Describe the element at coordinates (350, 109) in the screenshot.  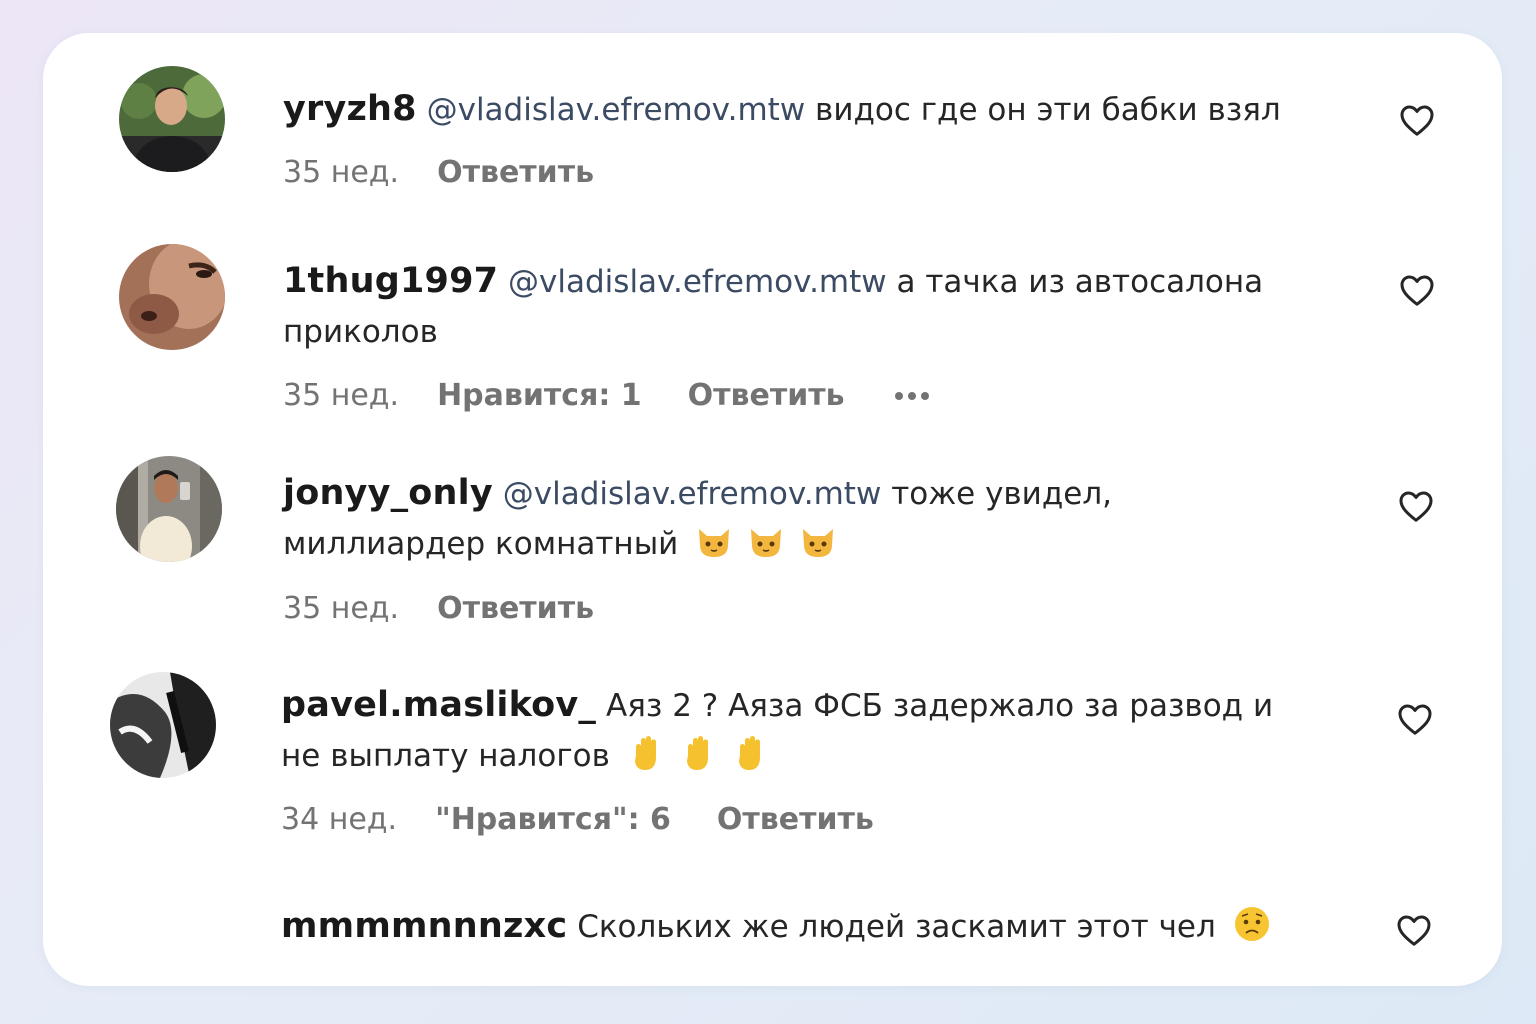
I see `username: yryzh8` at that location.